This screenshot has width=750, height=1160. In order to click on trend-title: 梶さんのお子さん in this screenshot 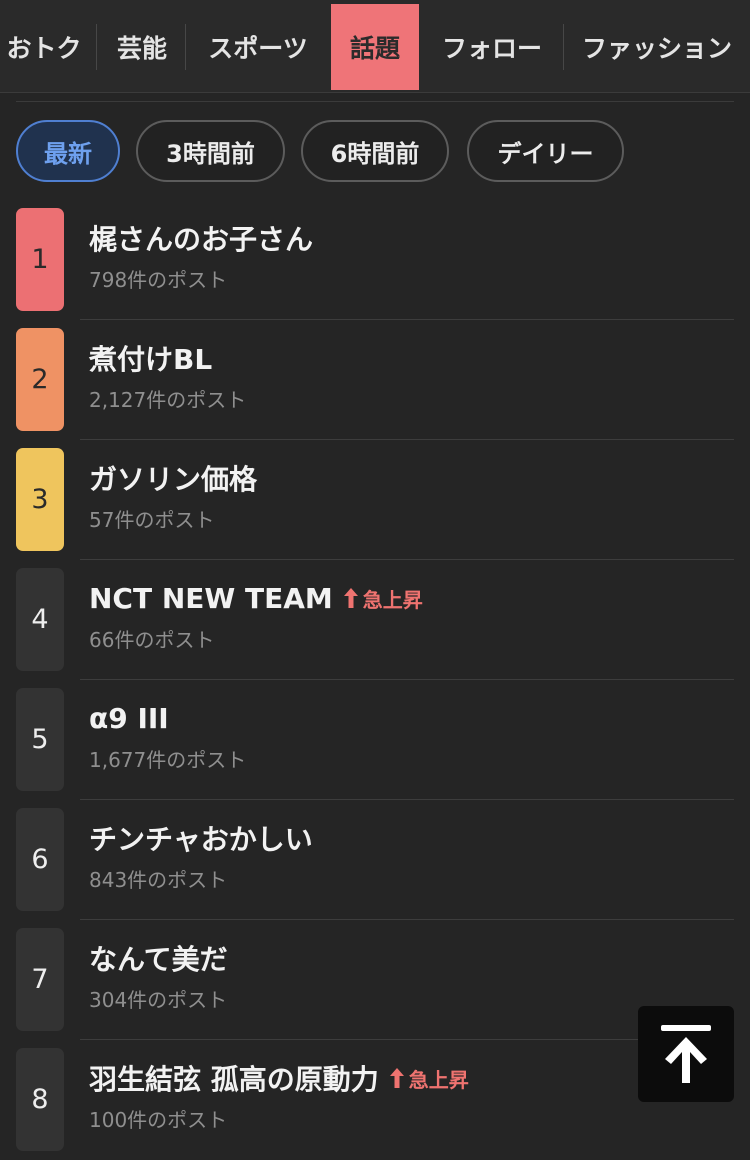, I will do `click(201, 239)`.